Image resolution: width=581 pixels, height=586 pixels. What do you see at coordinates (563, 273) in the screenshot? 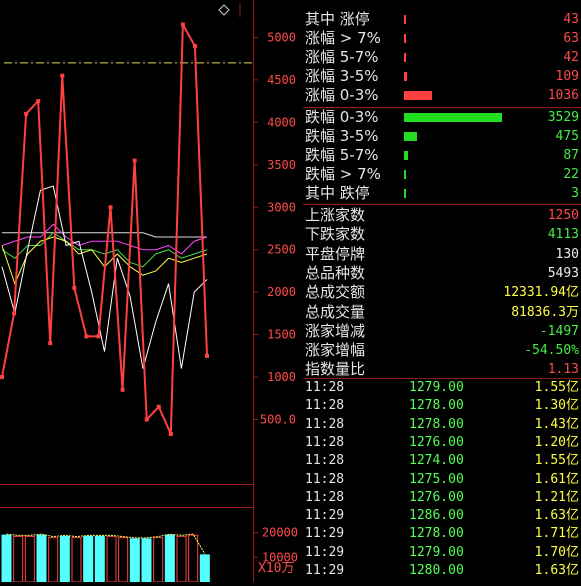
I see `summary-value: 5493` at bounding box center [563, 273].